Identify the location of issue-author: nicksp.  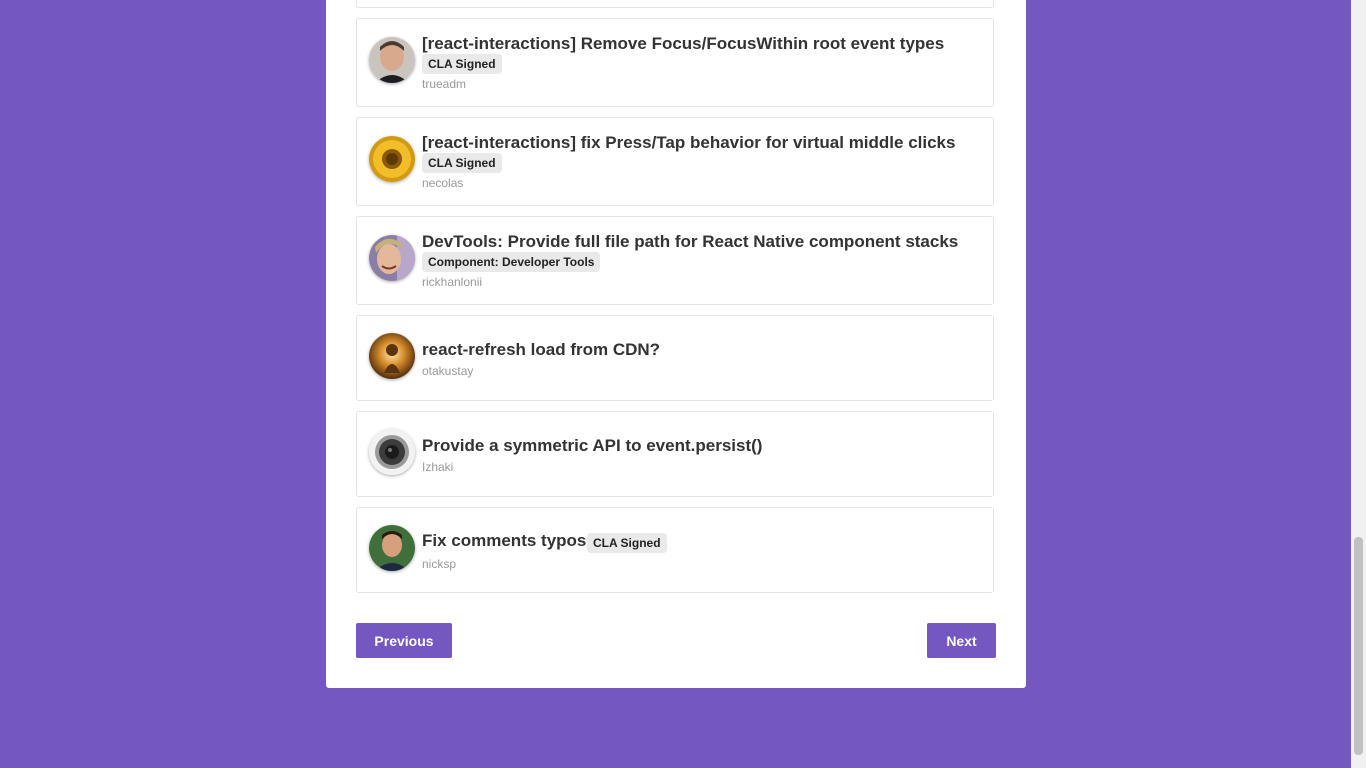
(439, 564).